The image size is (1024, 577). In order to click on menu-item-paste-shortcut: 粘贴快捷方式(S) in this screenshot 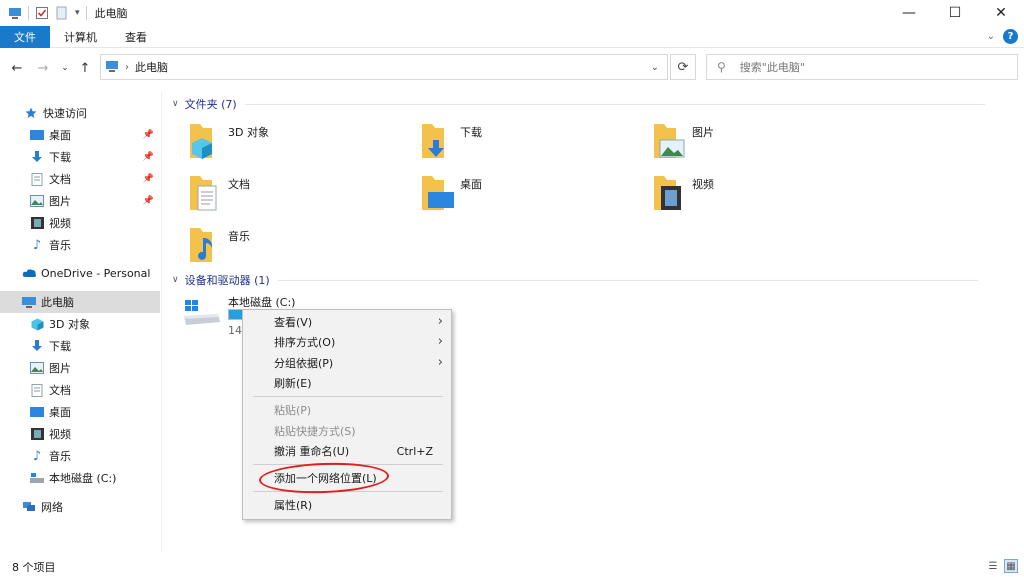, I will do `click(347, 431)`.